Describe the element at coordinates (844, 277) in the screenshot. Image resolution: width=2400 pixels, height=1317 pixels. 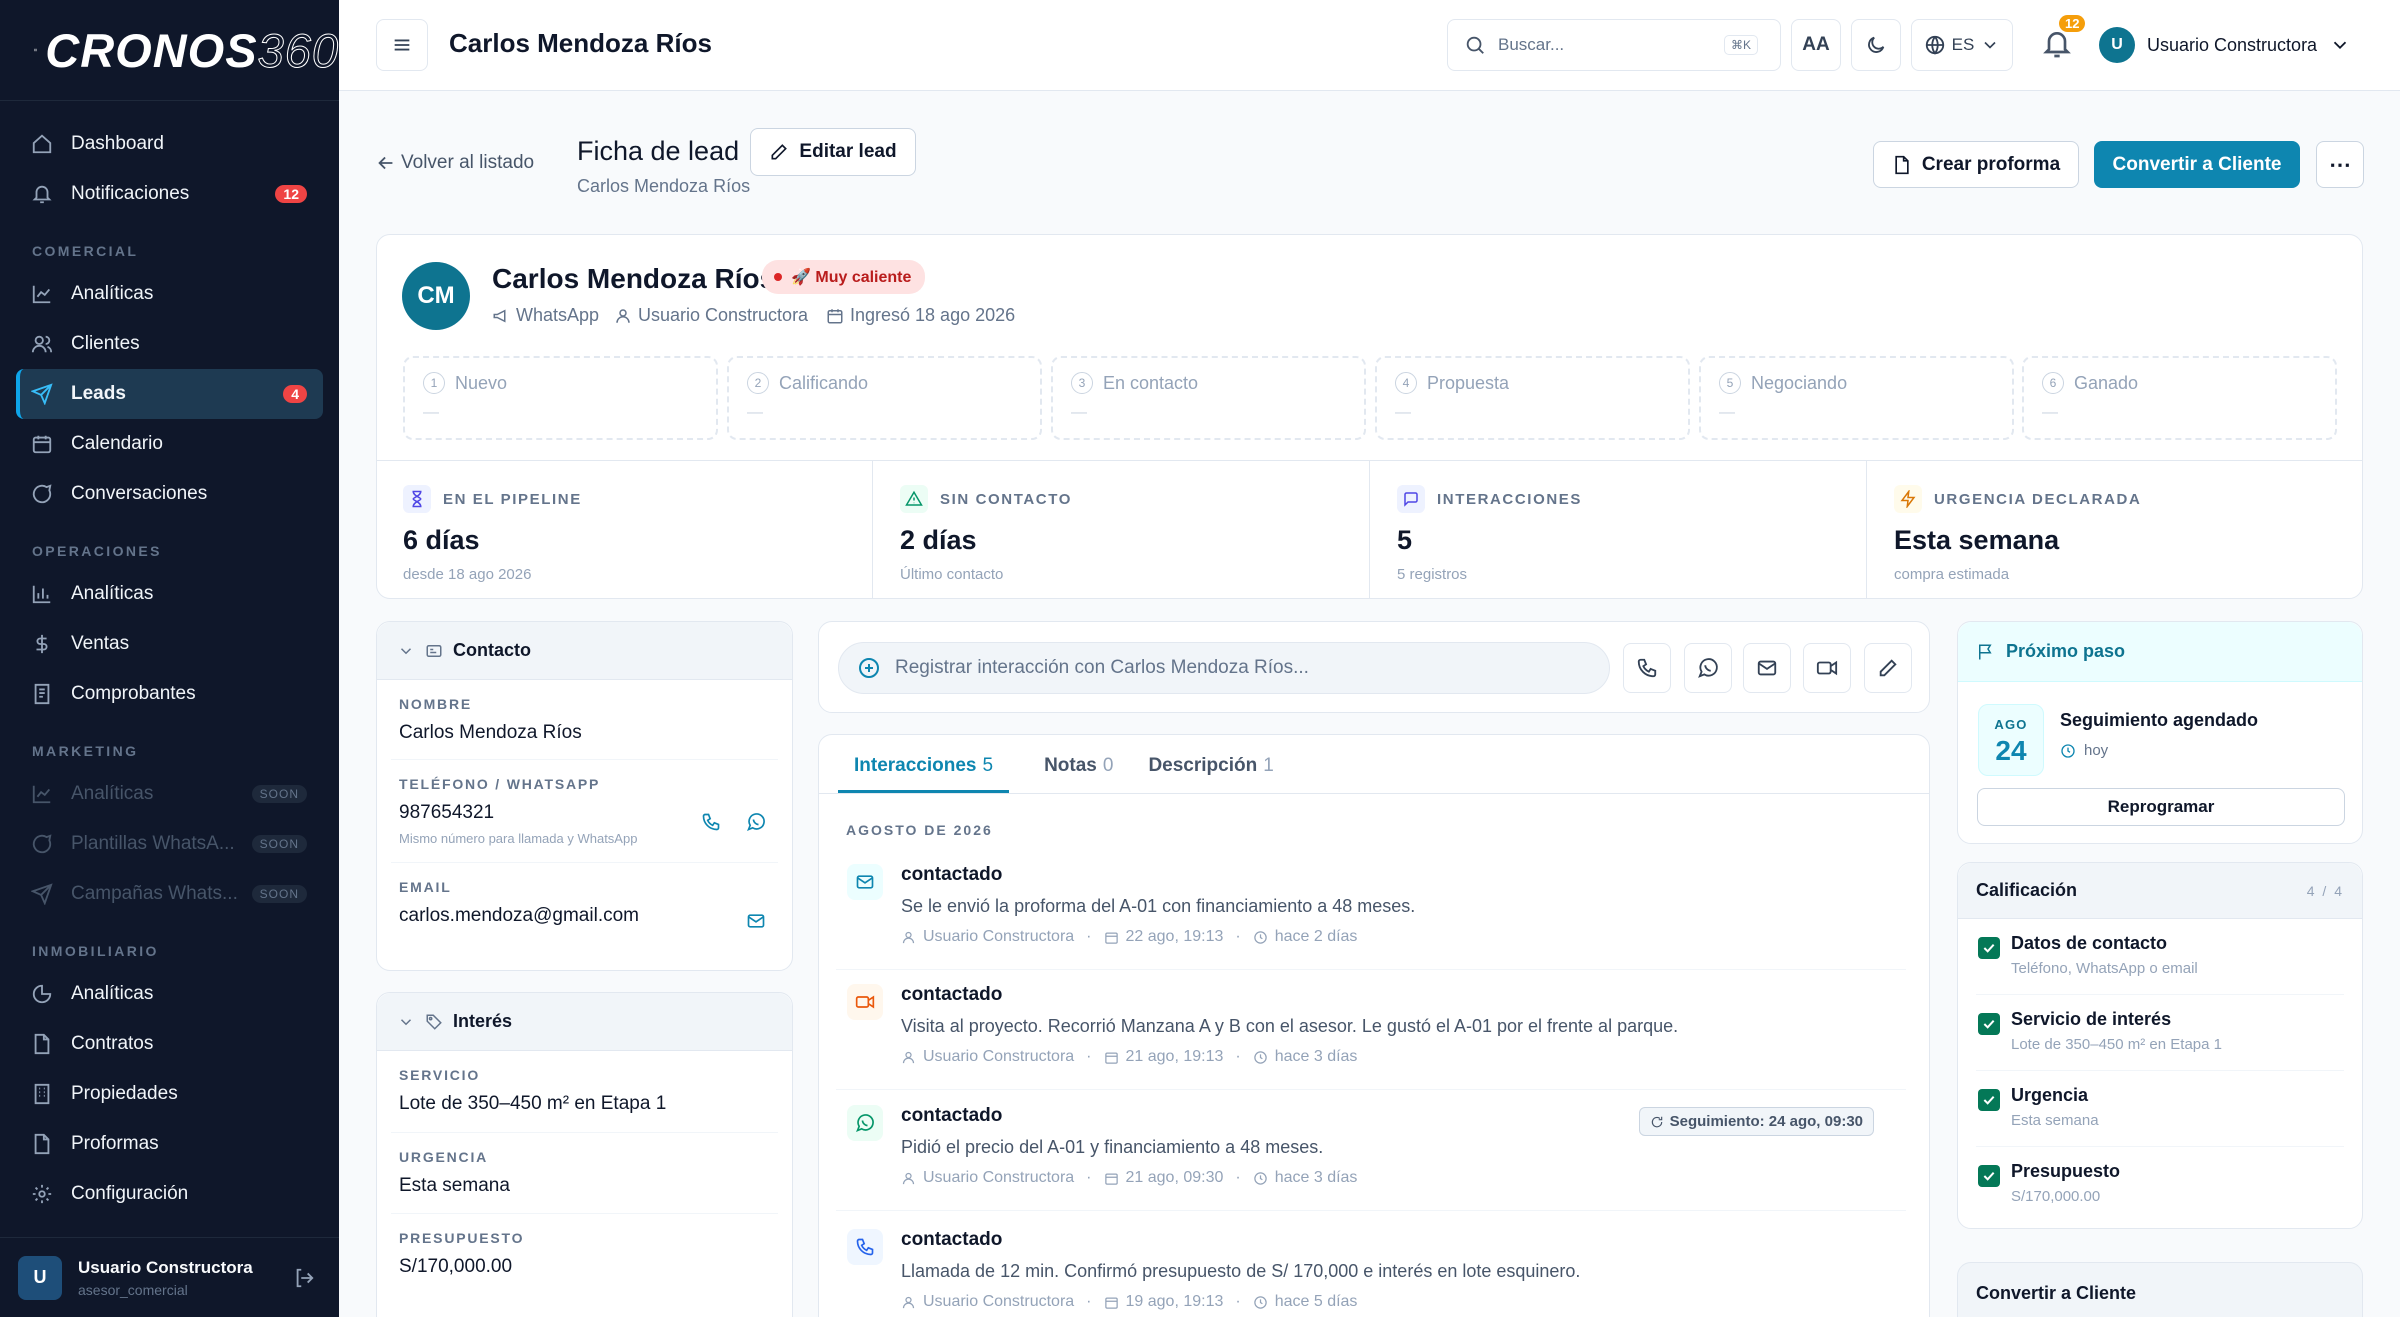
I see `temperature-badge: 🚀 Muy caliente` at that location.